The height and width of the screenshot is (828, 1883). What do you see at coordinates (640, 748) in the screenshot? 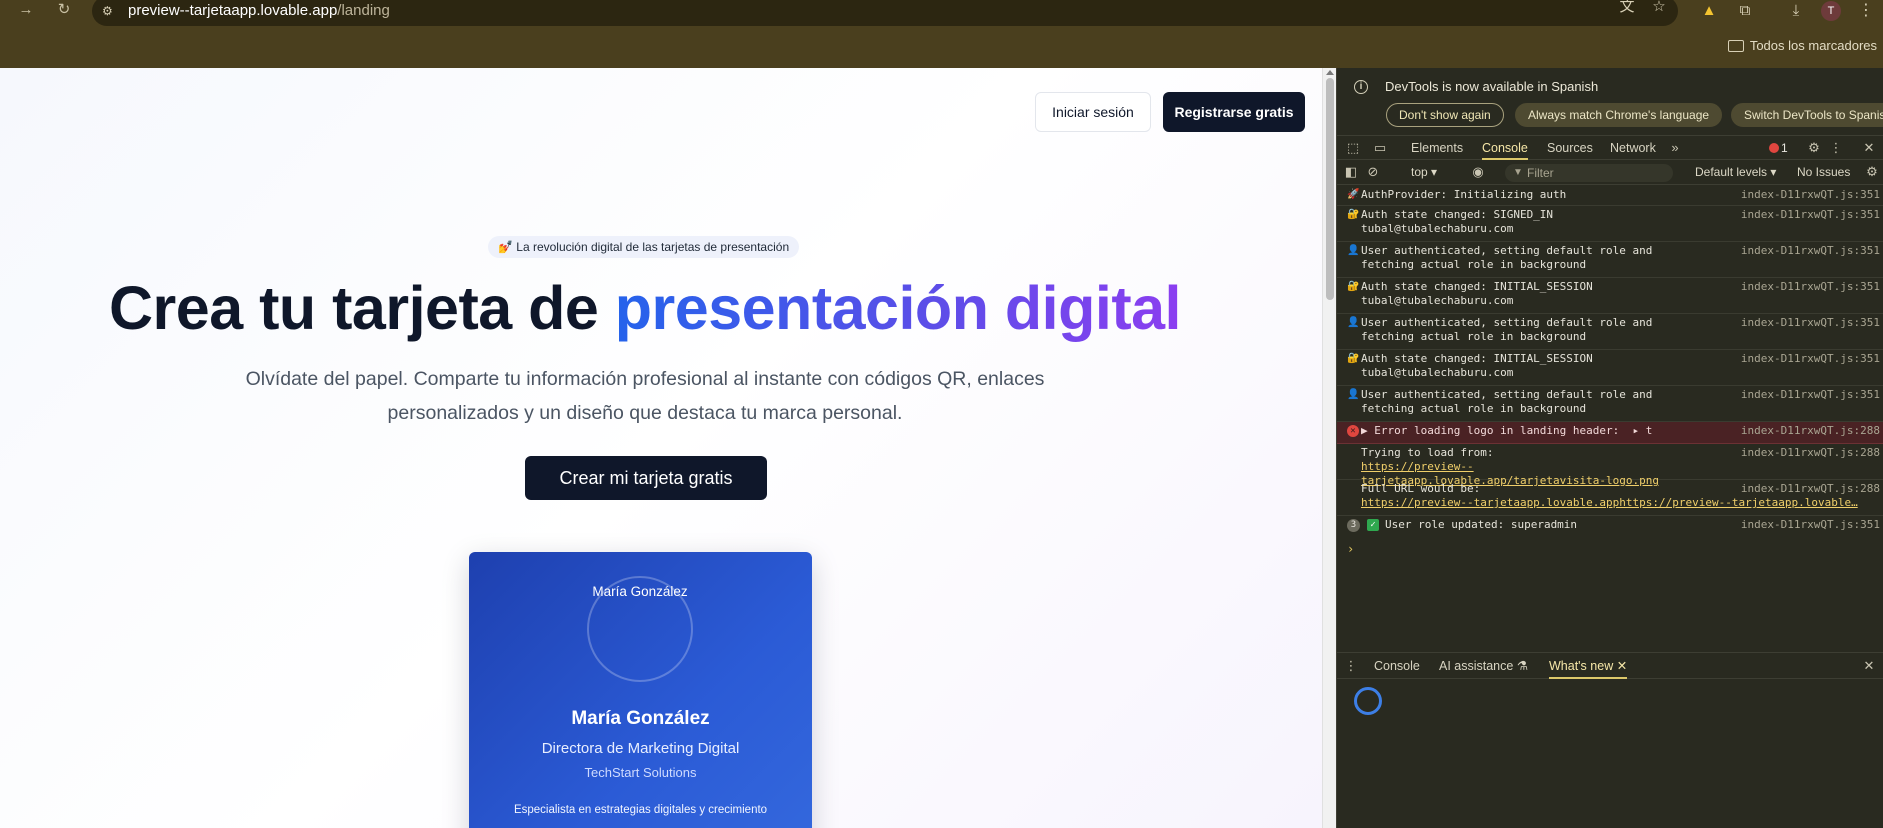
I see `card-role: Directora de Marketing Digital` at bounding box center [640, 748].